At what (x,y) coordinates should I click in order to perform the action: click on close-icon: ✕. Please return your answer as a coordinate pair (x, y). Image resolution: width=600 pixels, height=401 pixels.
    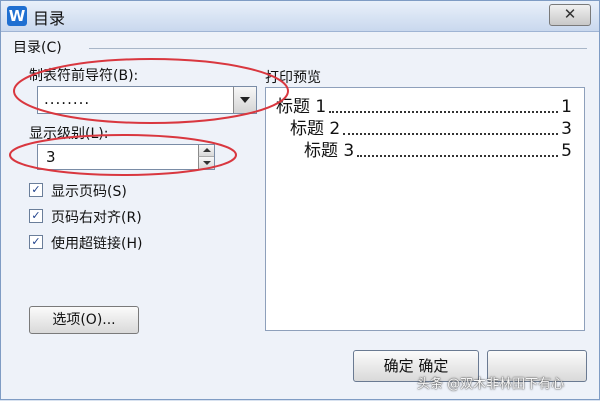
    Looking at the image, I should click on (570, 14).